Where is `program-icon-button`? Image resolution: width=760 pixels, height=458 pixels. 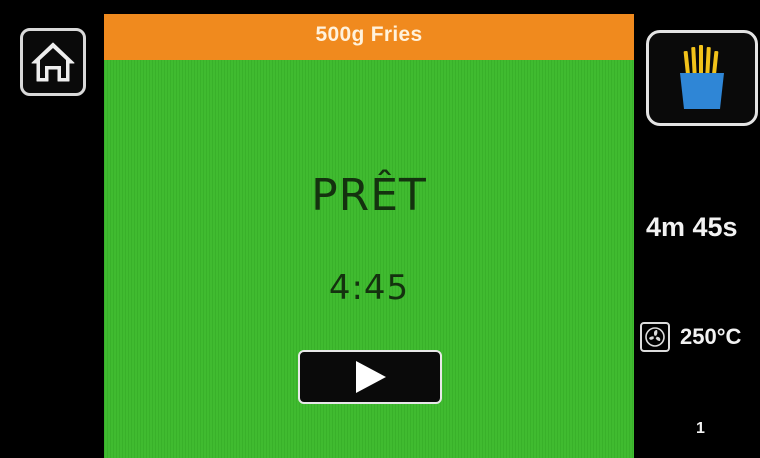 program-icon-button is located at coordinates (702, 78).